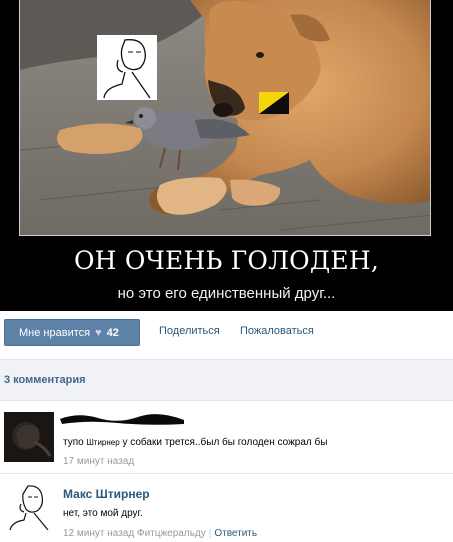 The image size is (453, 542). Describe the element at coordinates (45, 380) in the screenshot. I see `comments-count: 3 комментария` at that location.